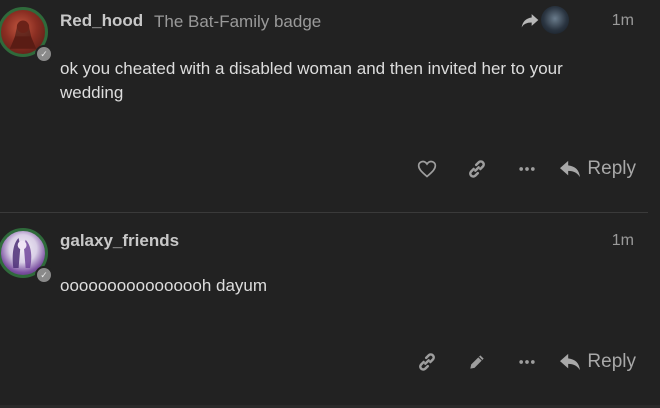  I want to click on edit-button, so click(477, 362).